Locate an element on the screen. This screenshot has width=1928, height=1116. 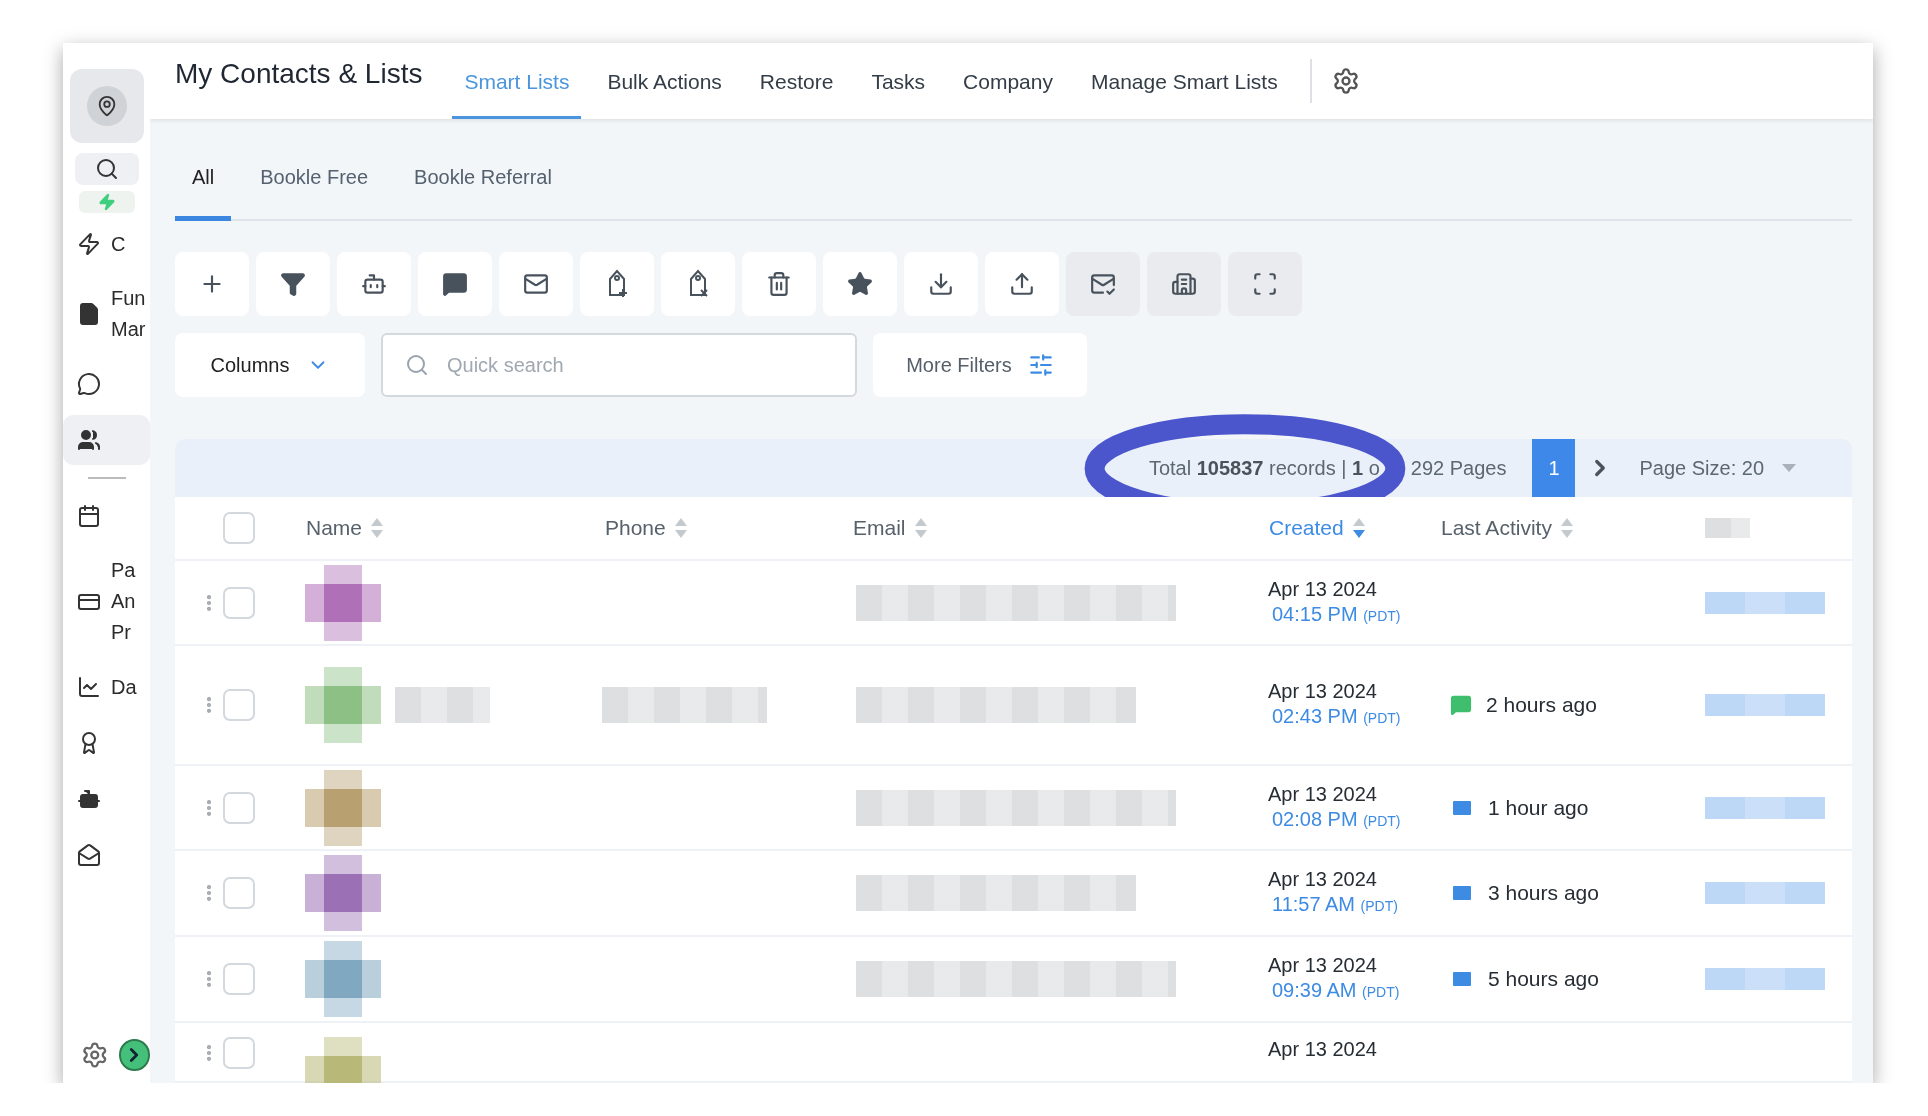
created-time: 11:57 AM (PDT) is located at coordinates (1334, 904).